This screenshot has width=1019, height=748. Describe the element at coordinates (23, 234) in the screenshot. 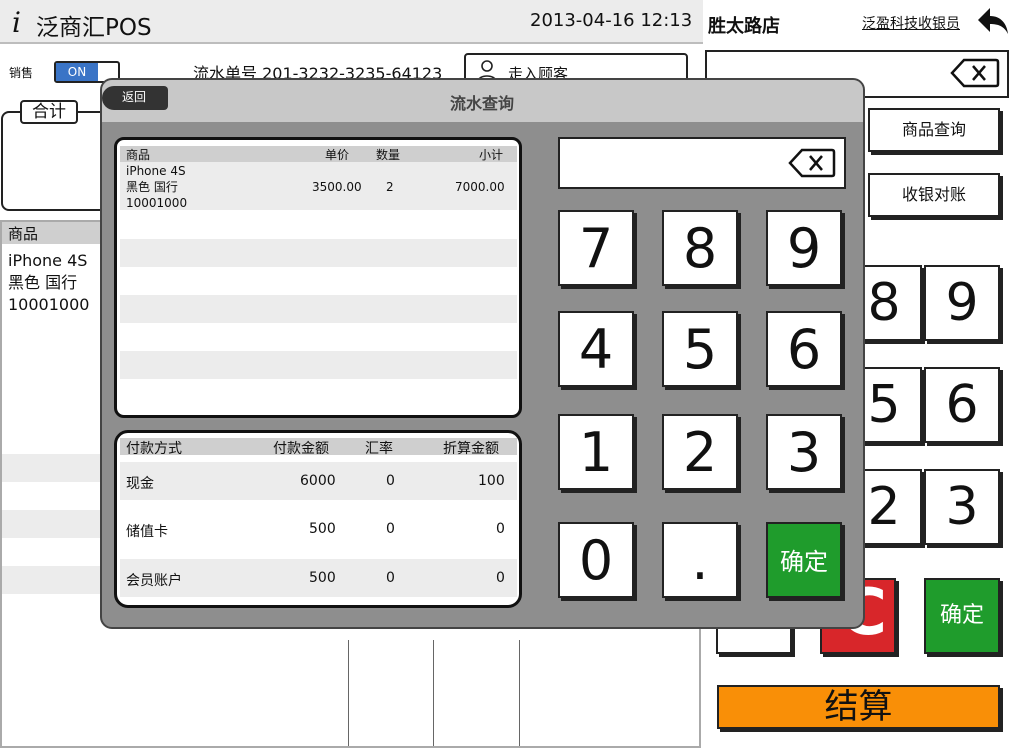

I see `product-column-header: 商品` at that location.